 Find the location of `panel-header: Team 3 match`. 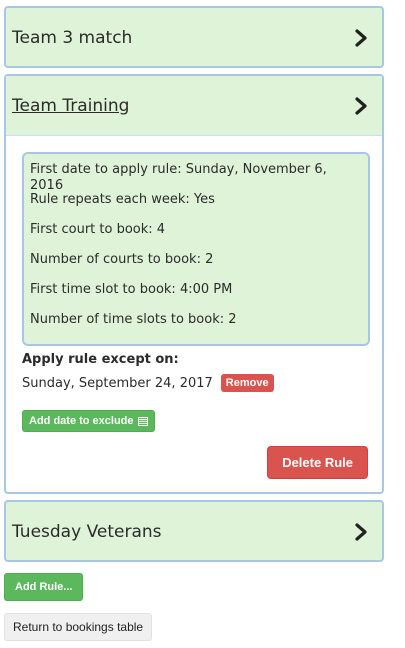

panel-header: Team 3 match is located at coordinates (194, 38).